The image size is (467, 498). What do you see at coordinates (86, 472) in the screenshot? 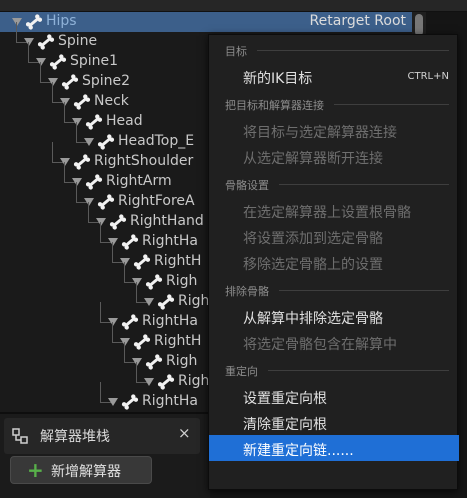
I see `add-solver-label: 新增解算器` at bounding box center [86, 472].